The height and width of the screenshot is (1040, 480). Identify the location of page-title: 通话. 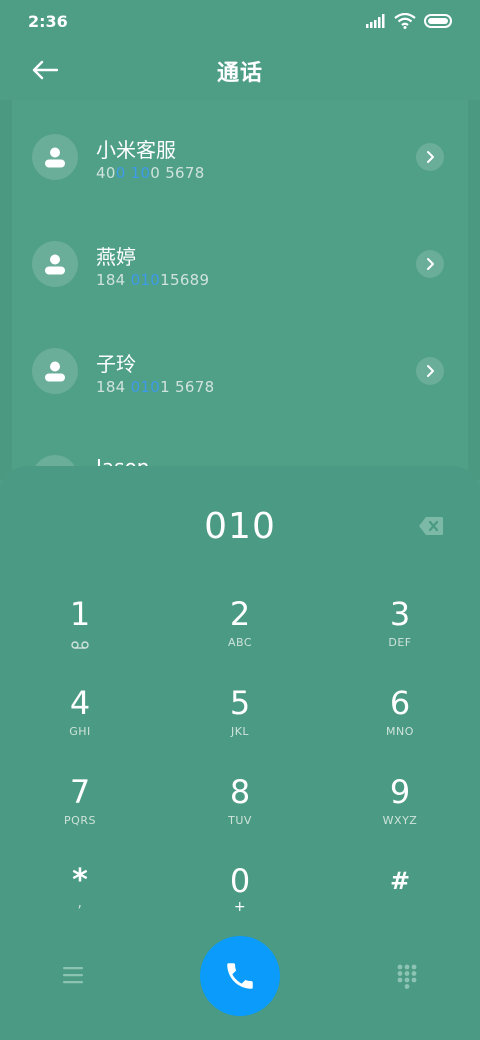
(239, 73).